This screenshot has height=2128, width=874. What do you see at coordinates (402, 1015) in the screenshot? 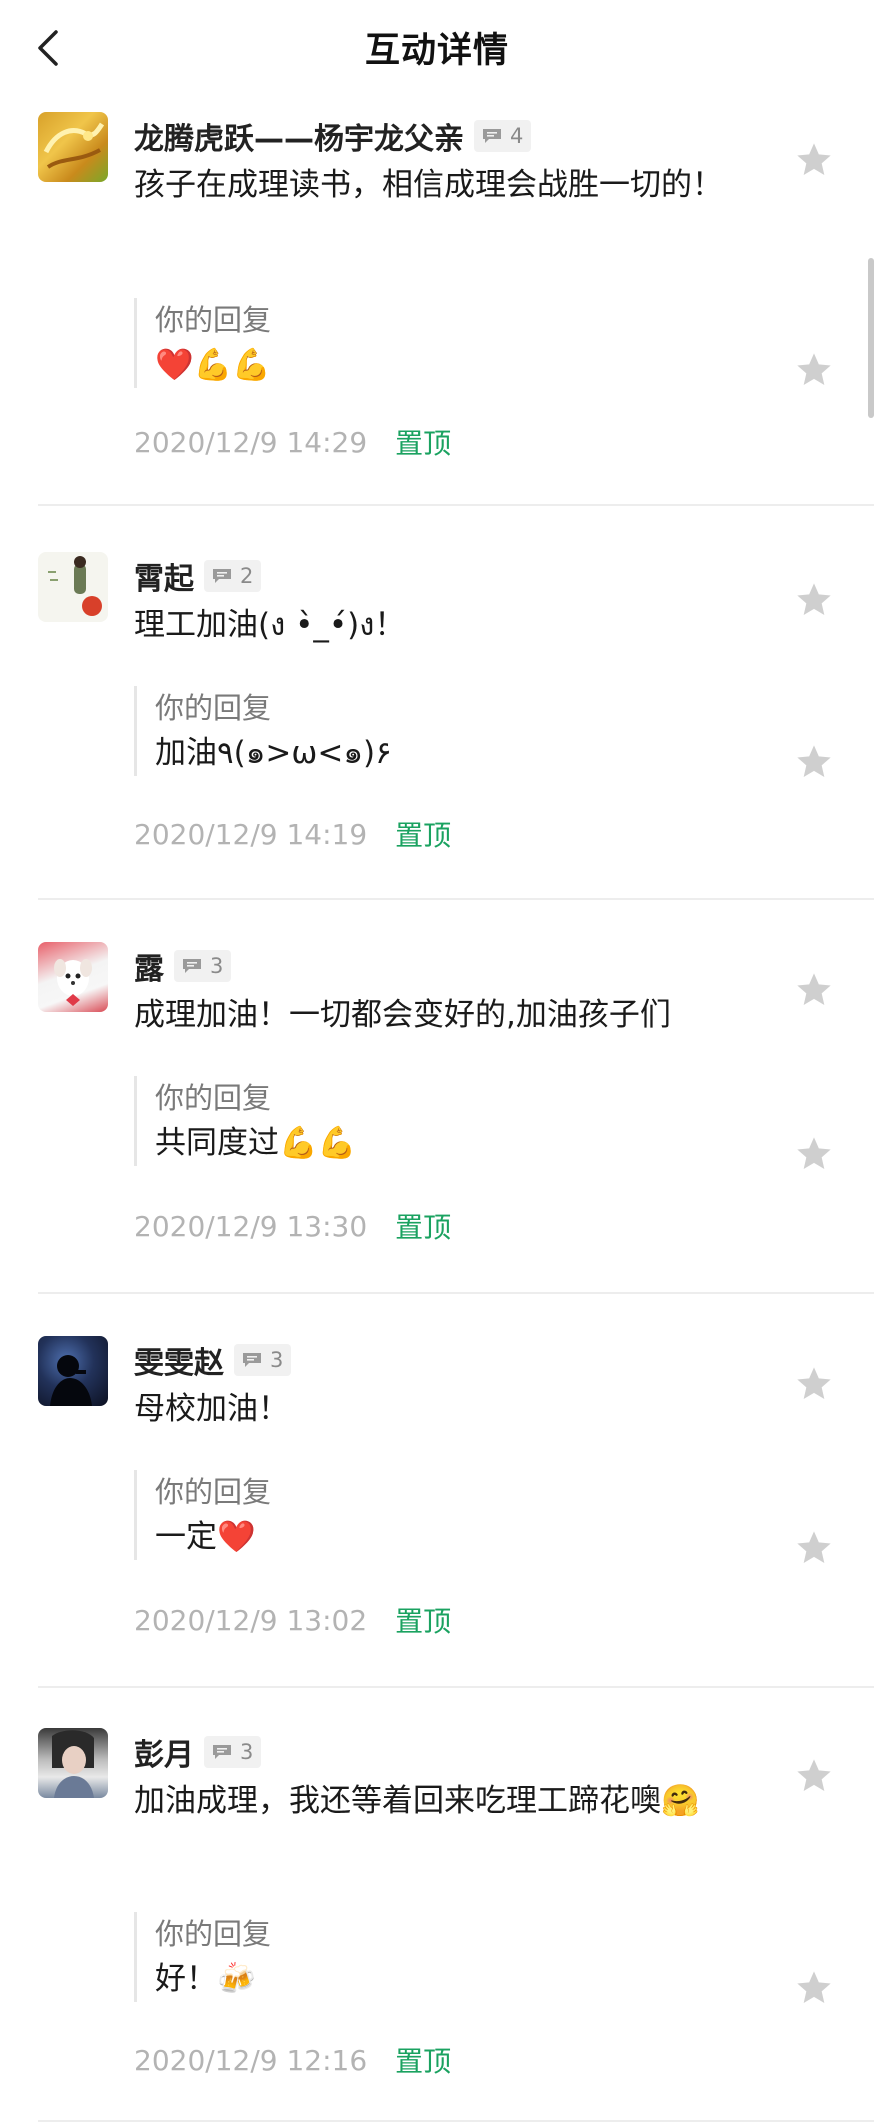
I see `comment-text: 成理加油！一切都会变好的,加油孩子们` at bounding box center [402, 1015].